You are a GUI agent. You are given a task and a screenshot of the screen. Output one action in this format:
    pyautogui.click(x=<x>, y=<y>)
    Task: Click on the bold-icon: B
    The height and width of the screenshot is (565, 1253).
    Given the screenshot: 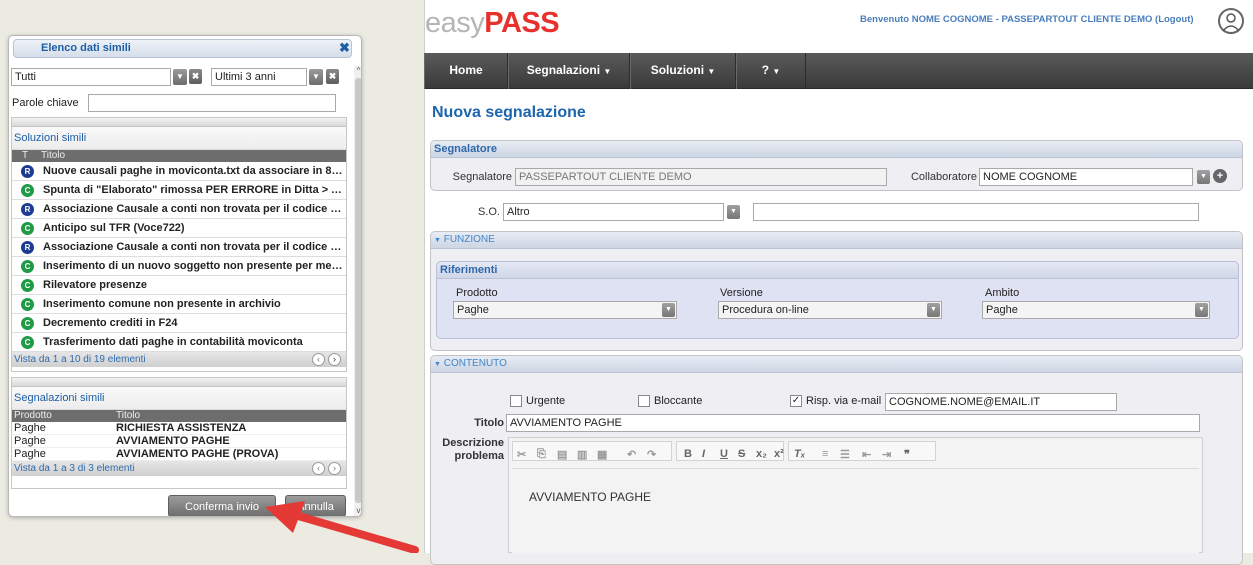 What is the action you would take?
    pyautogui.click(x=688, y=454)
    